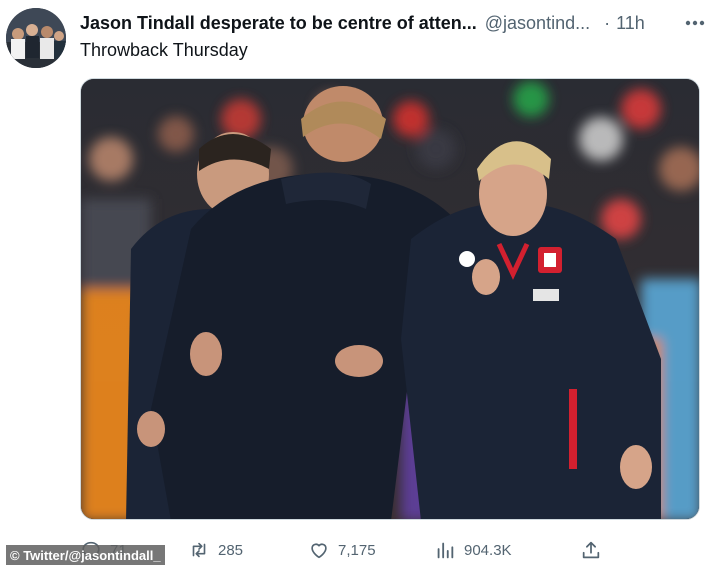  Describe the element at coordinates (85, 555) in the screenshot. I see `copyright-watermark: © Twitter/@jasontindall_` at that location.